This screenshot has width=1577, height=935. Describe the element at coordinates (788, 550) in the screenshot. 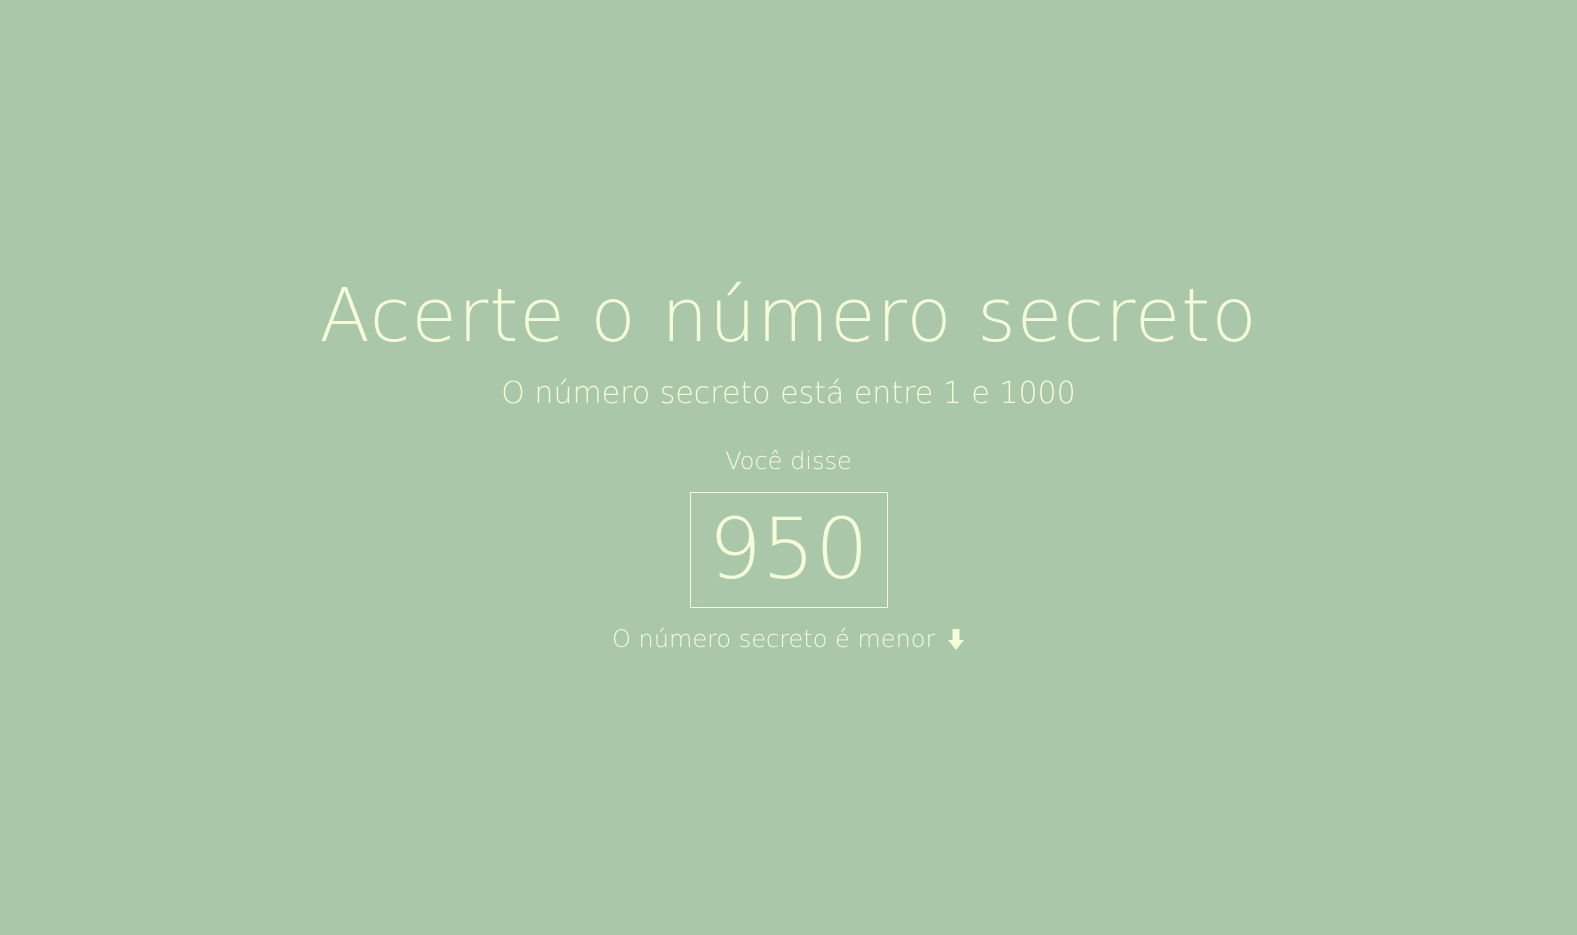

I see `guess-display: 950` at that location.